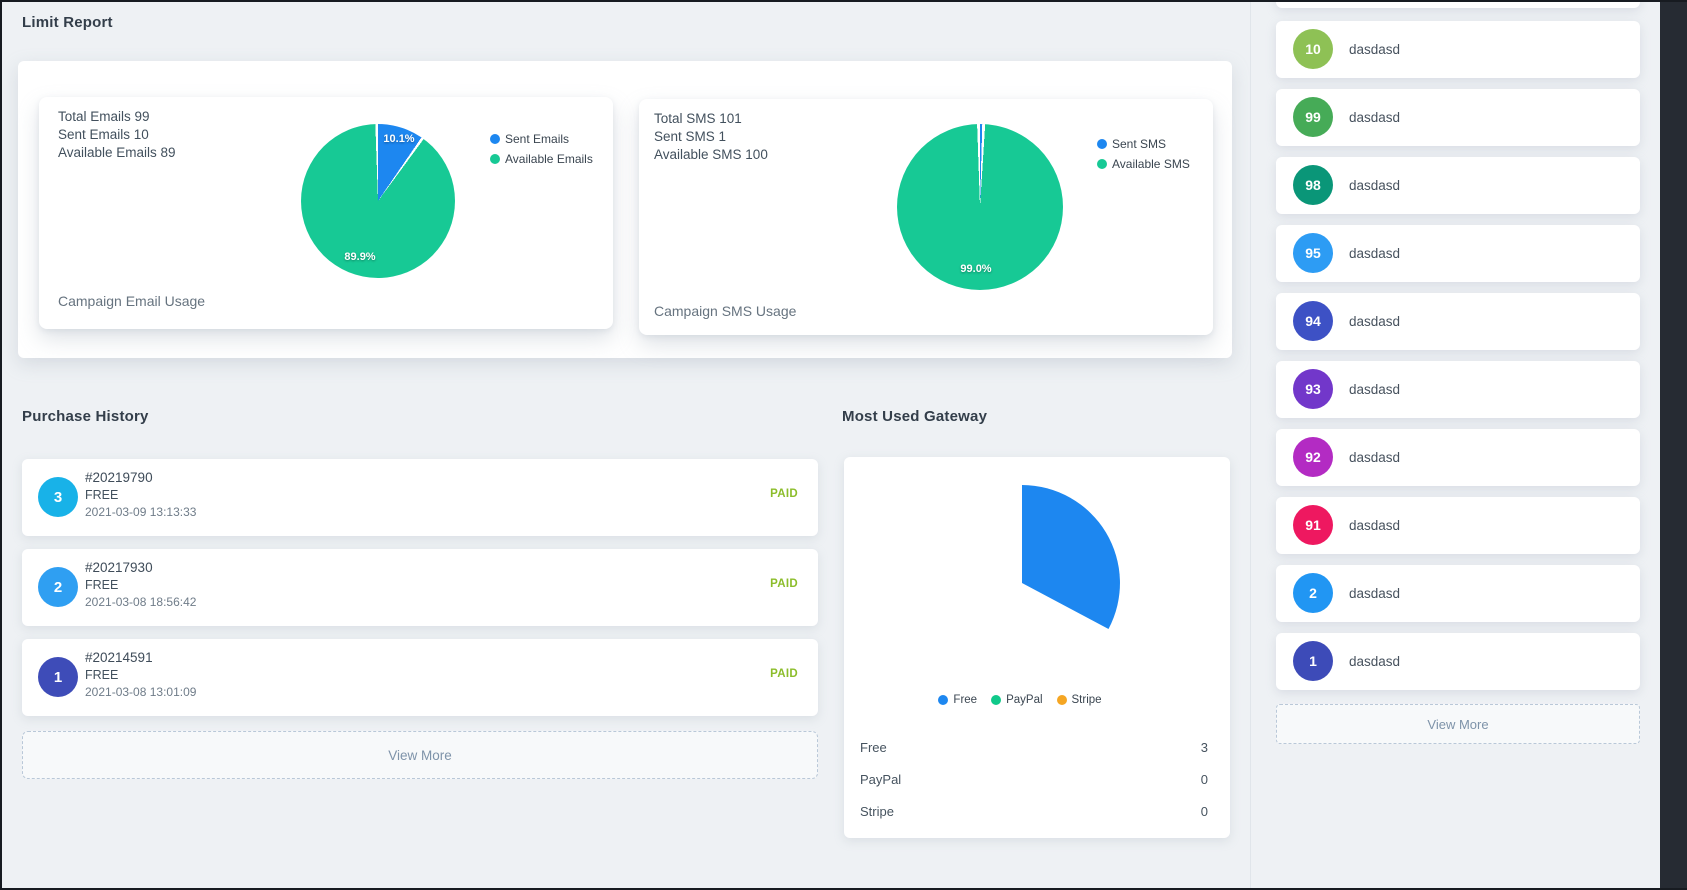 This screenshot has height=890, width=1687. Describe the element at coordinates (1313, 525) in the screenshot. I see `sidebar-number-badge: 91` at that location.